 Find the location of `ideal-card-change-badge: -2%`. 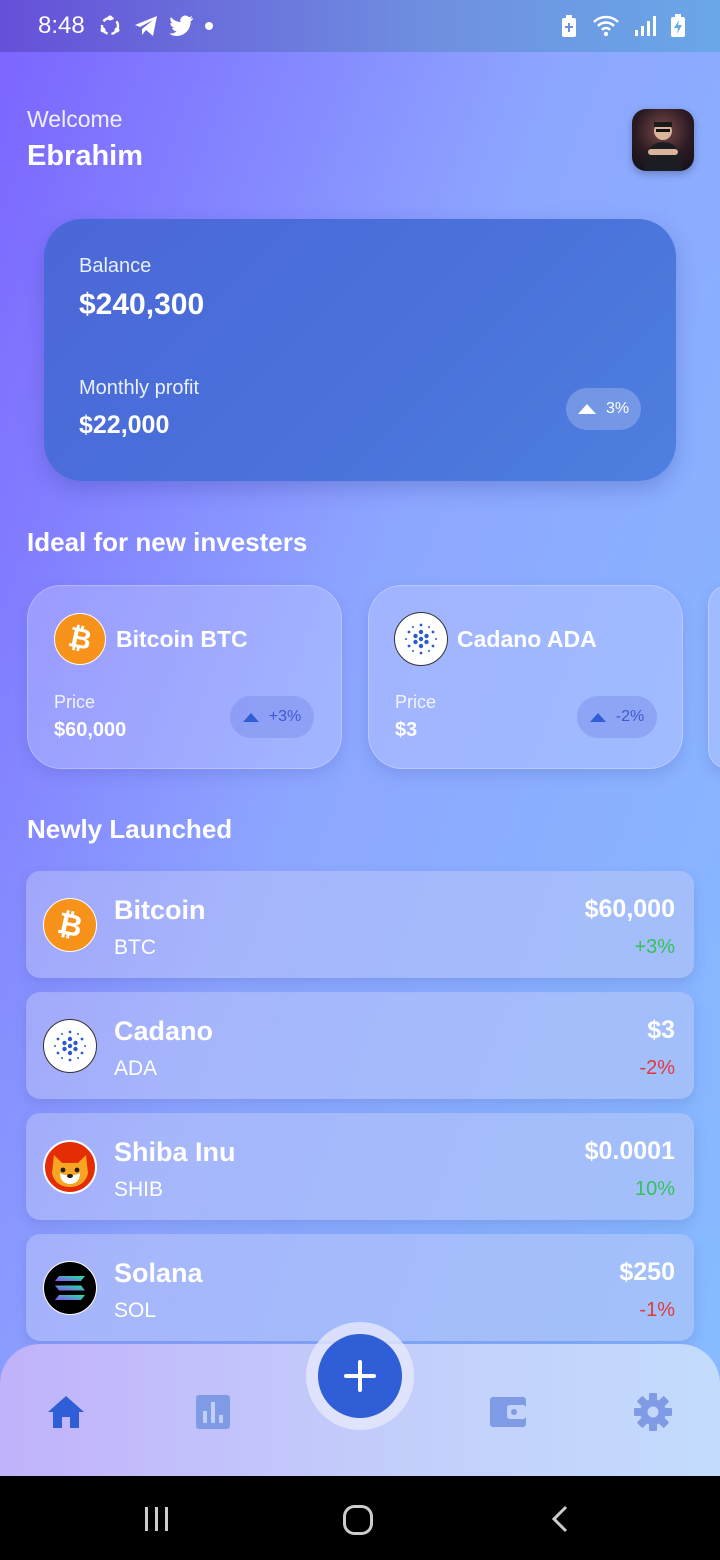

ideal-card-change-badge: -2% is located at coordinates (617, 717).